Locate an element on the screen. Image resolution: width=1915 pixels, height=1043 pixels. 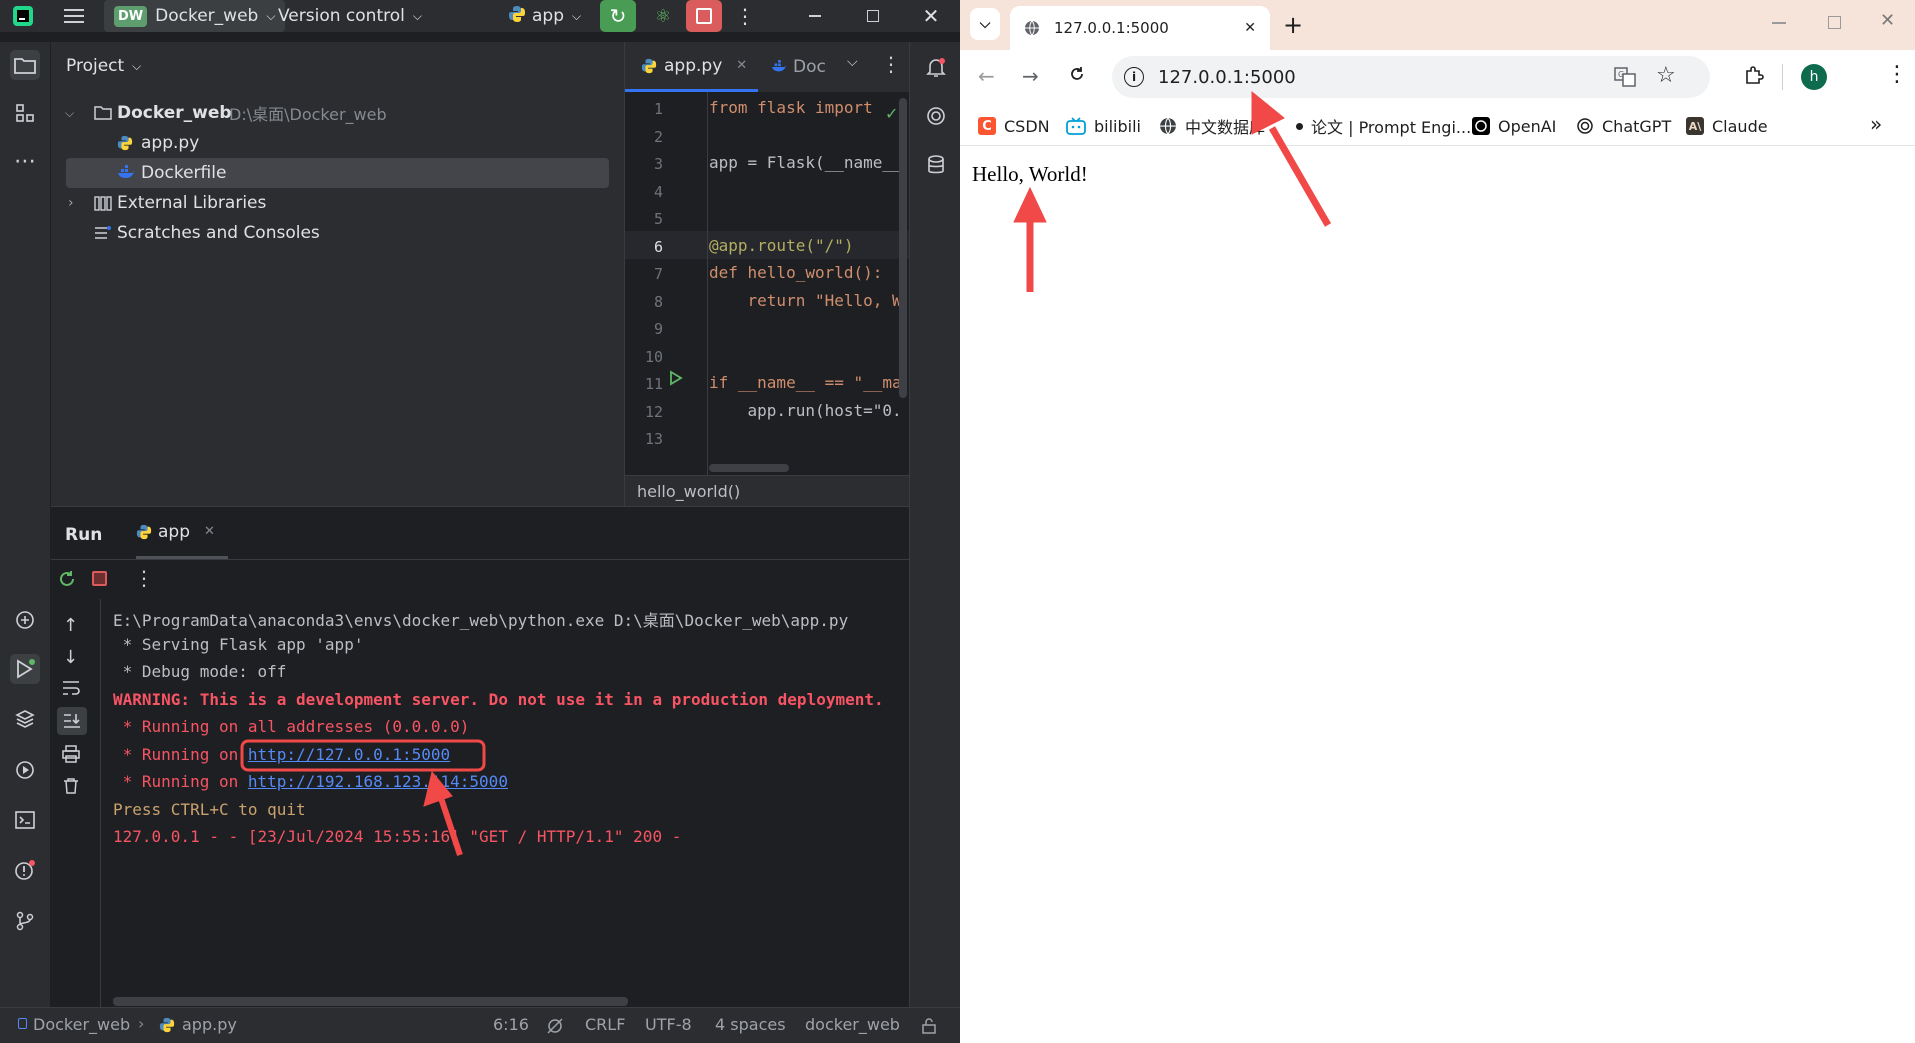
annotation-arrowhead-console is located at coordinates (438, 788).